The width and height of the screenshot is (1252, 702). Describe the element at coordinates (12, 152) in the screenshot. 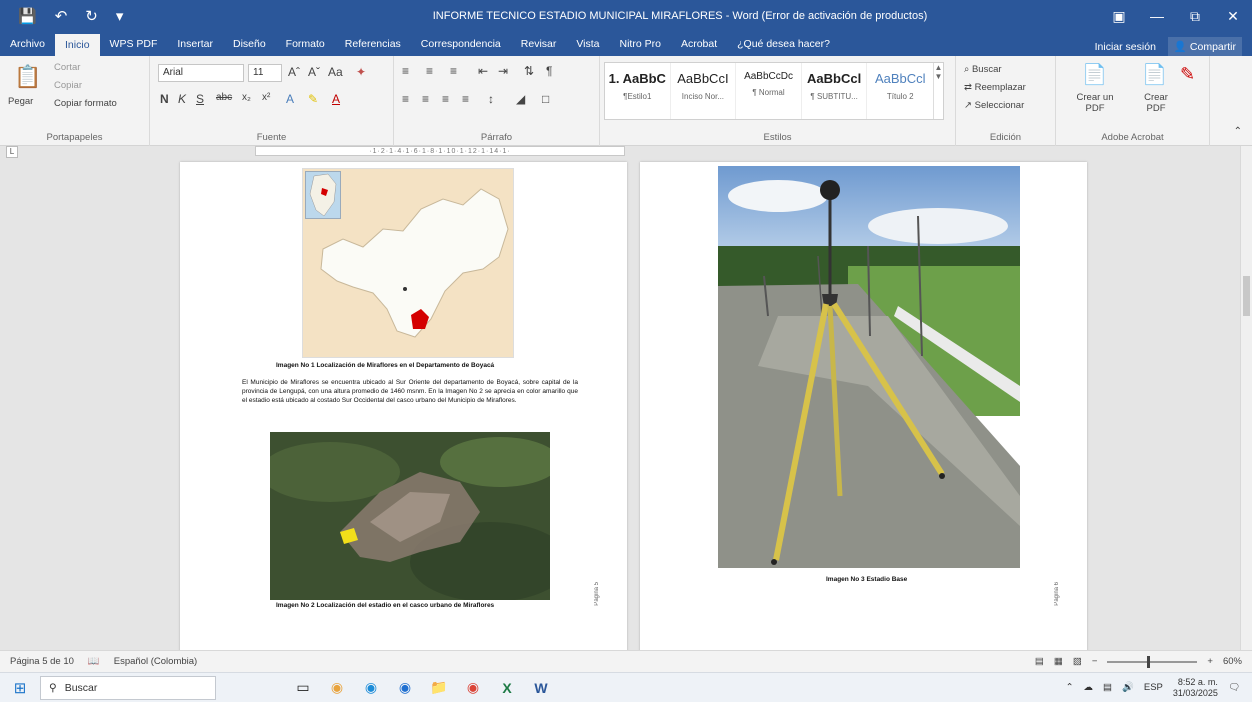

I see `tab-selector-icon: L` at that location.